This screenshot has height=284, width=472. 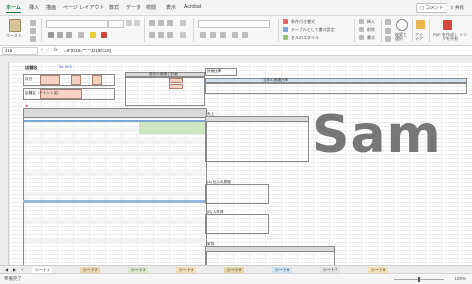 I want to click on right-label: 計画比率, so click(x=214, y=71).